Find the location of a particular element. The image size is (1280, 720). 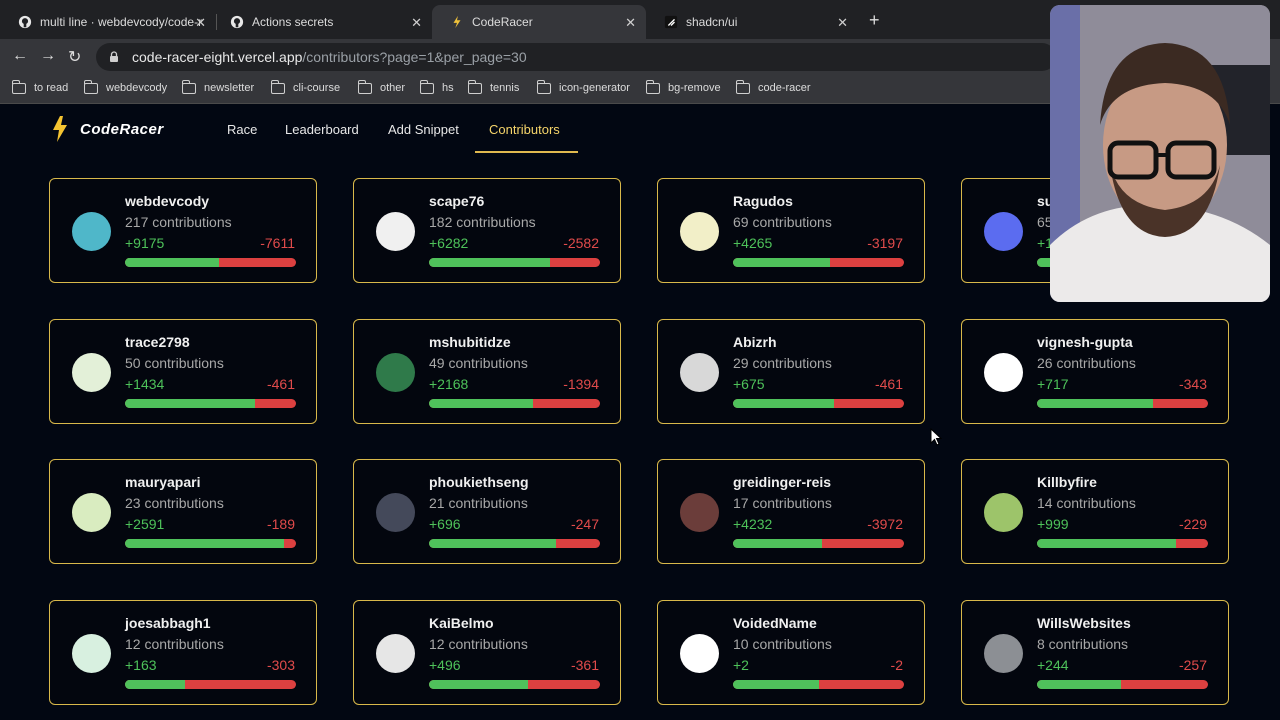

deletions-count: -7611 is located at coordinates (277, 243).